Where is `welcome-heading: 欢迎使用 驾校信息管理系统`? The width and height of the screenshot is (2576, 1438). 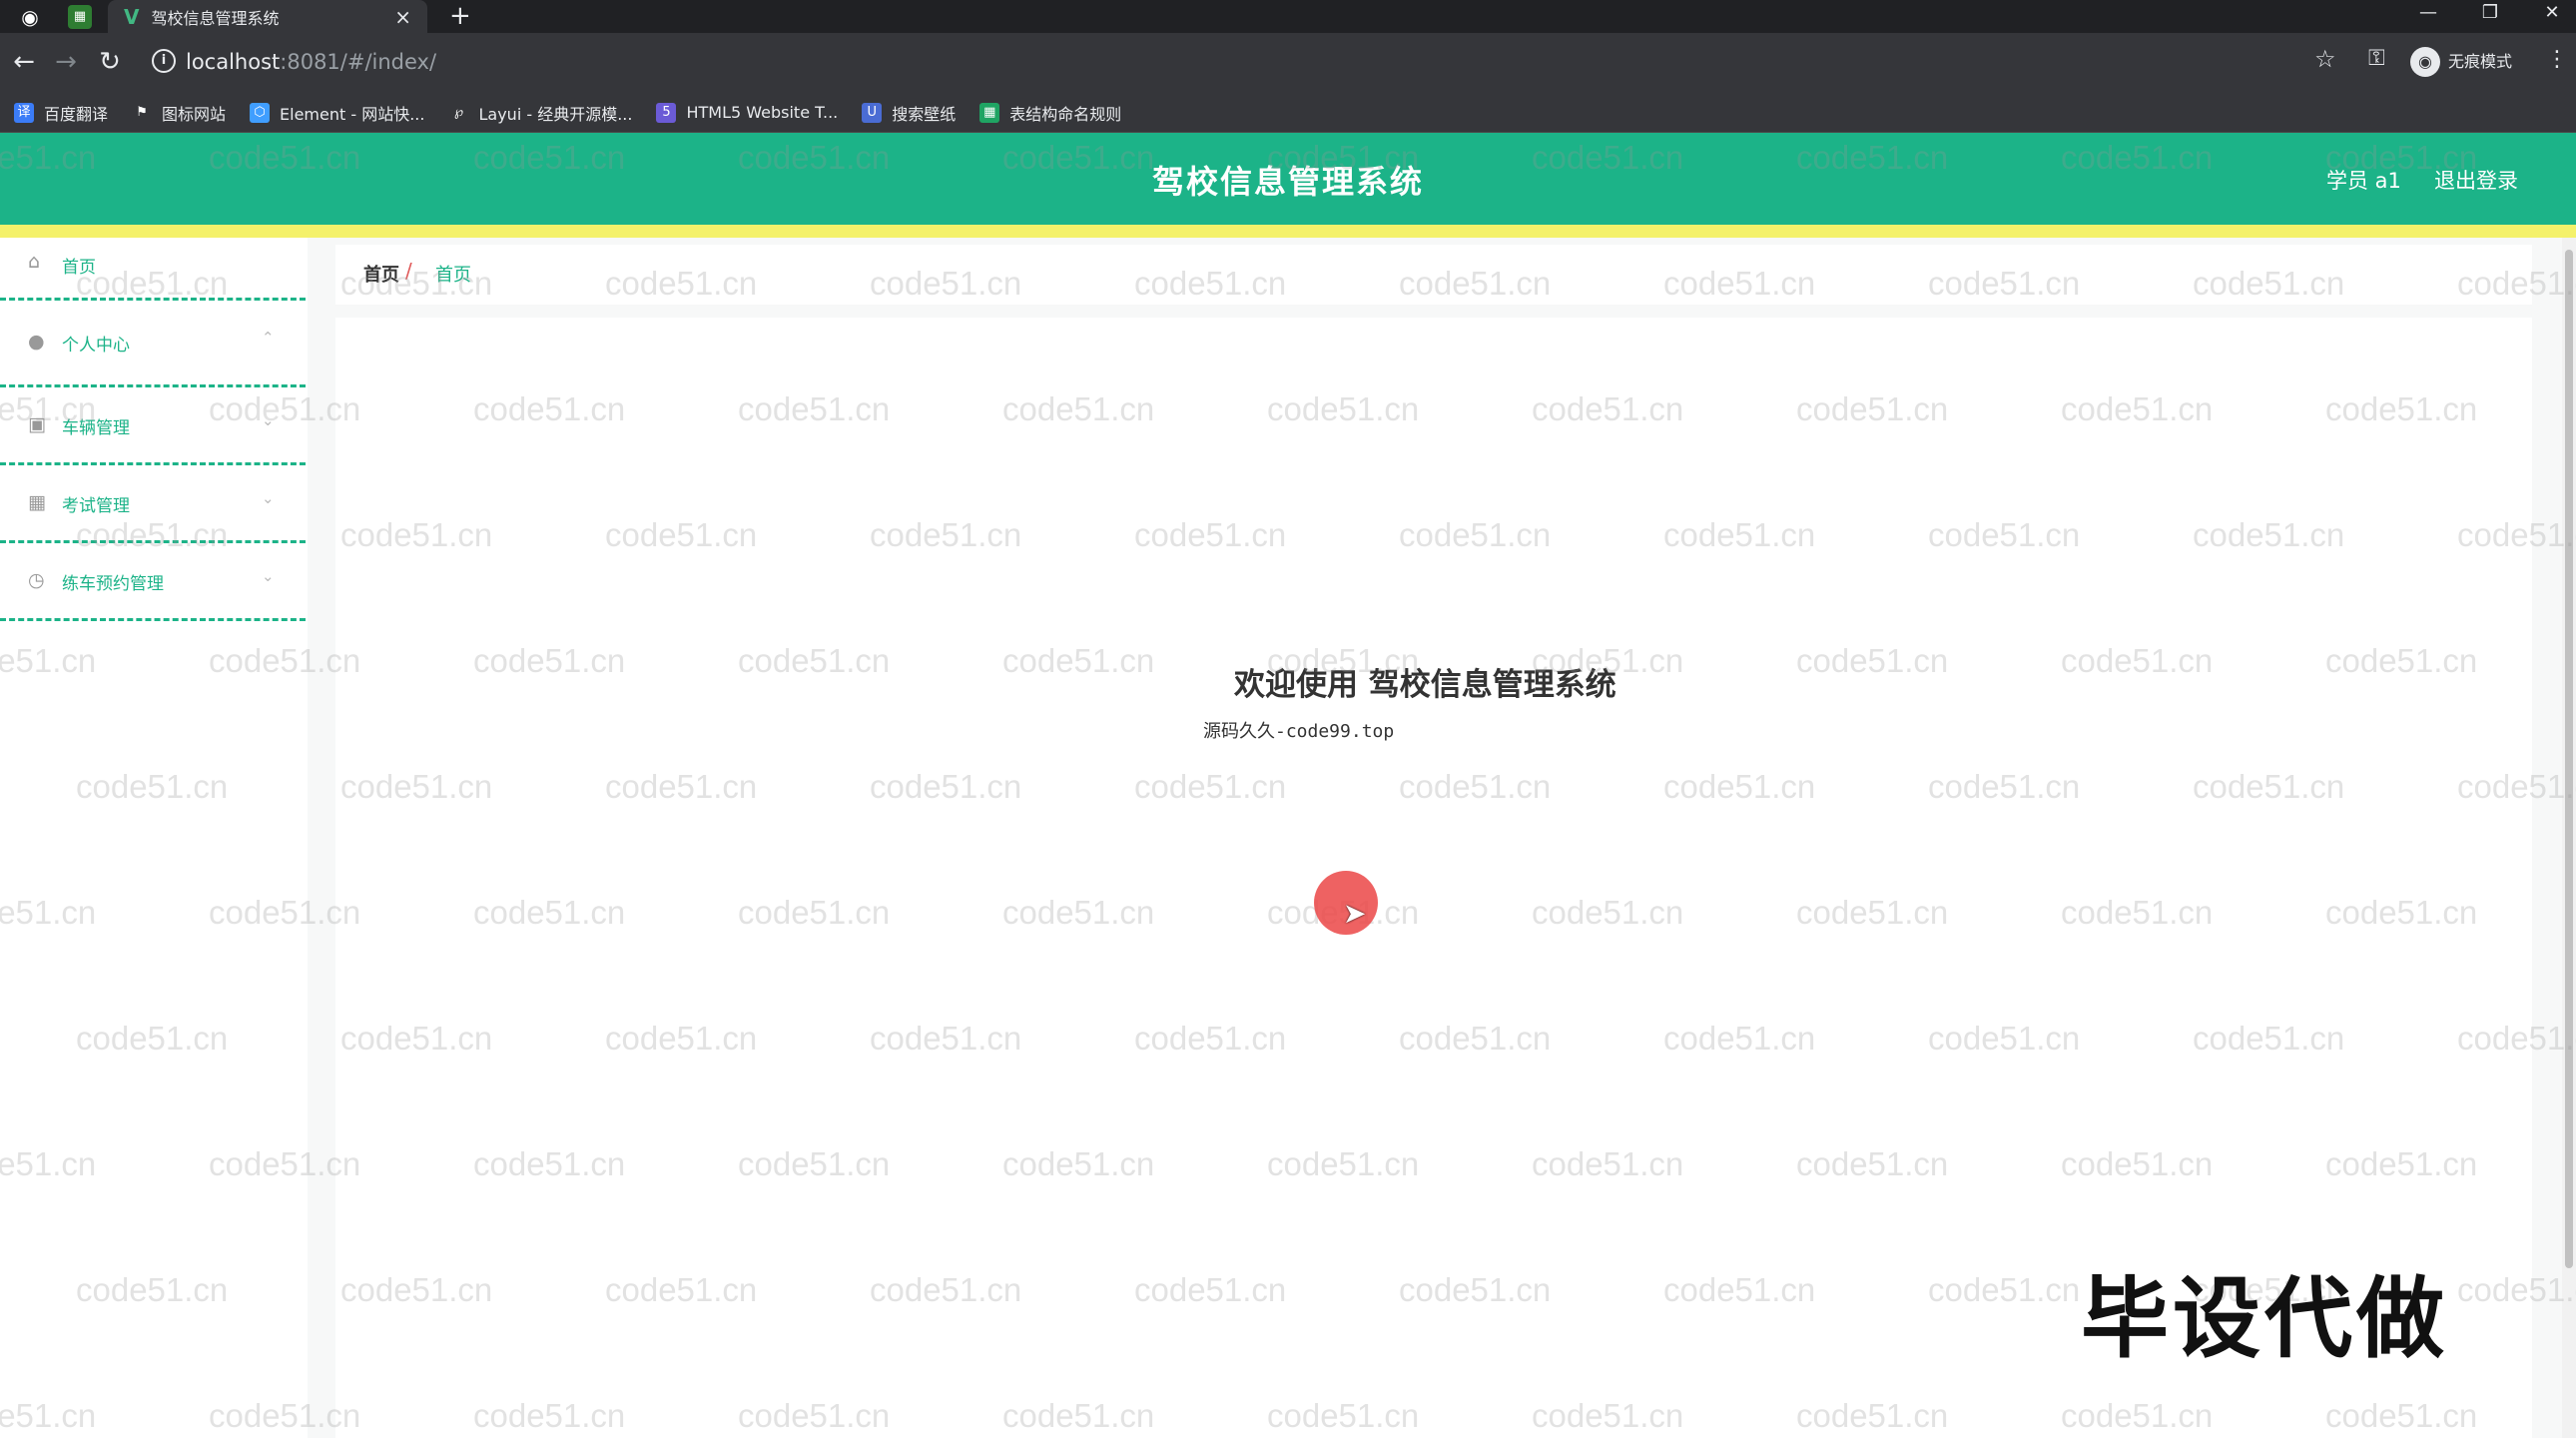
welcome-heading: 欢迎使用 驾校信息管理系统 is located at coordinates (1425, 685).